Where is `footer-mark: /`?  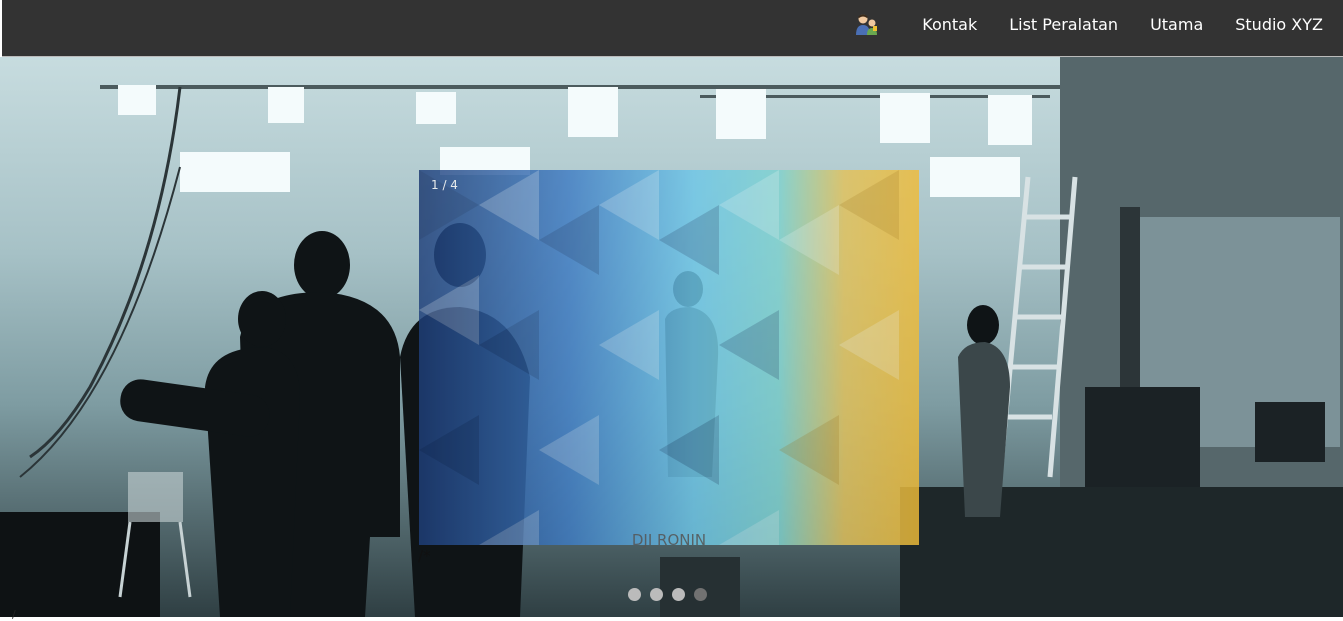 footer-mark: / is located at coordinates (14, 614).